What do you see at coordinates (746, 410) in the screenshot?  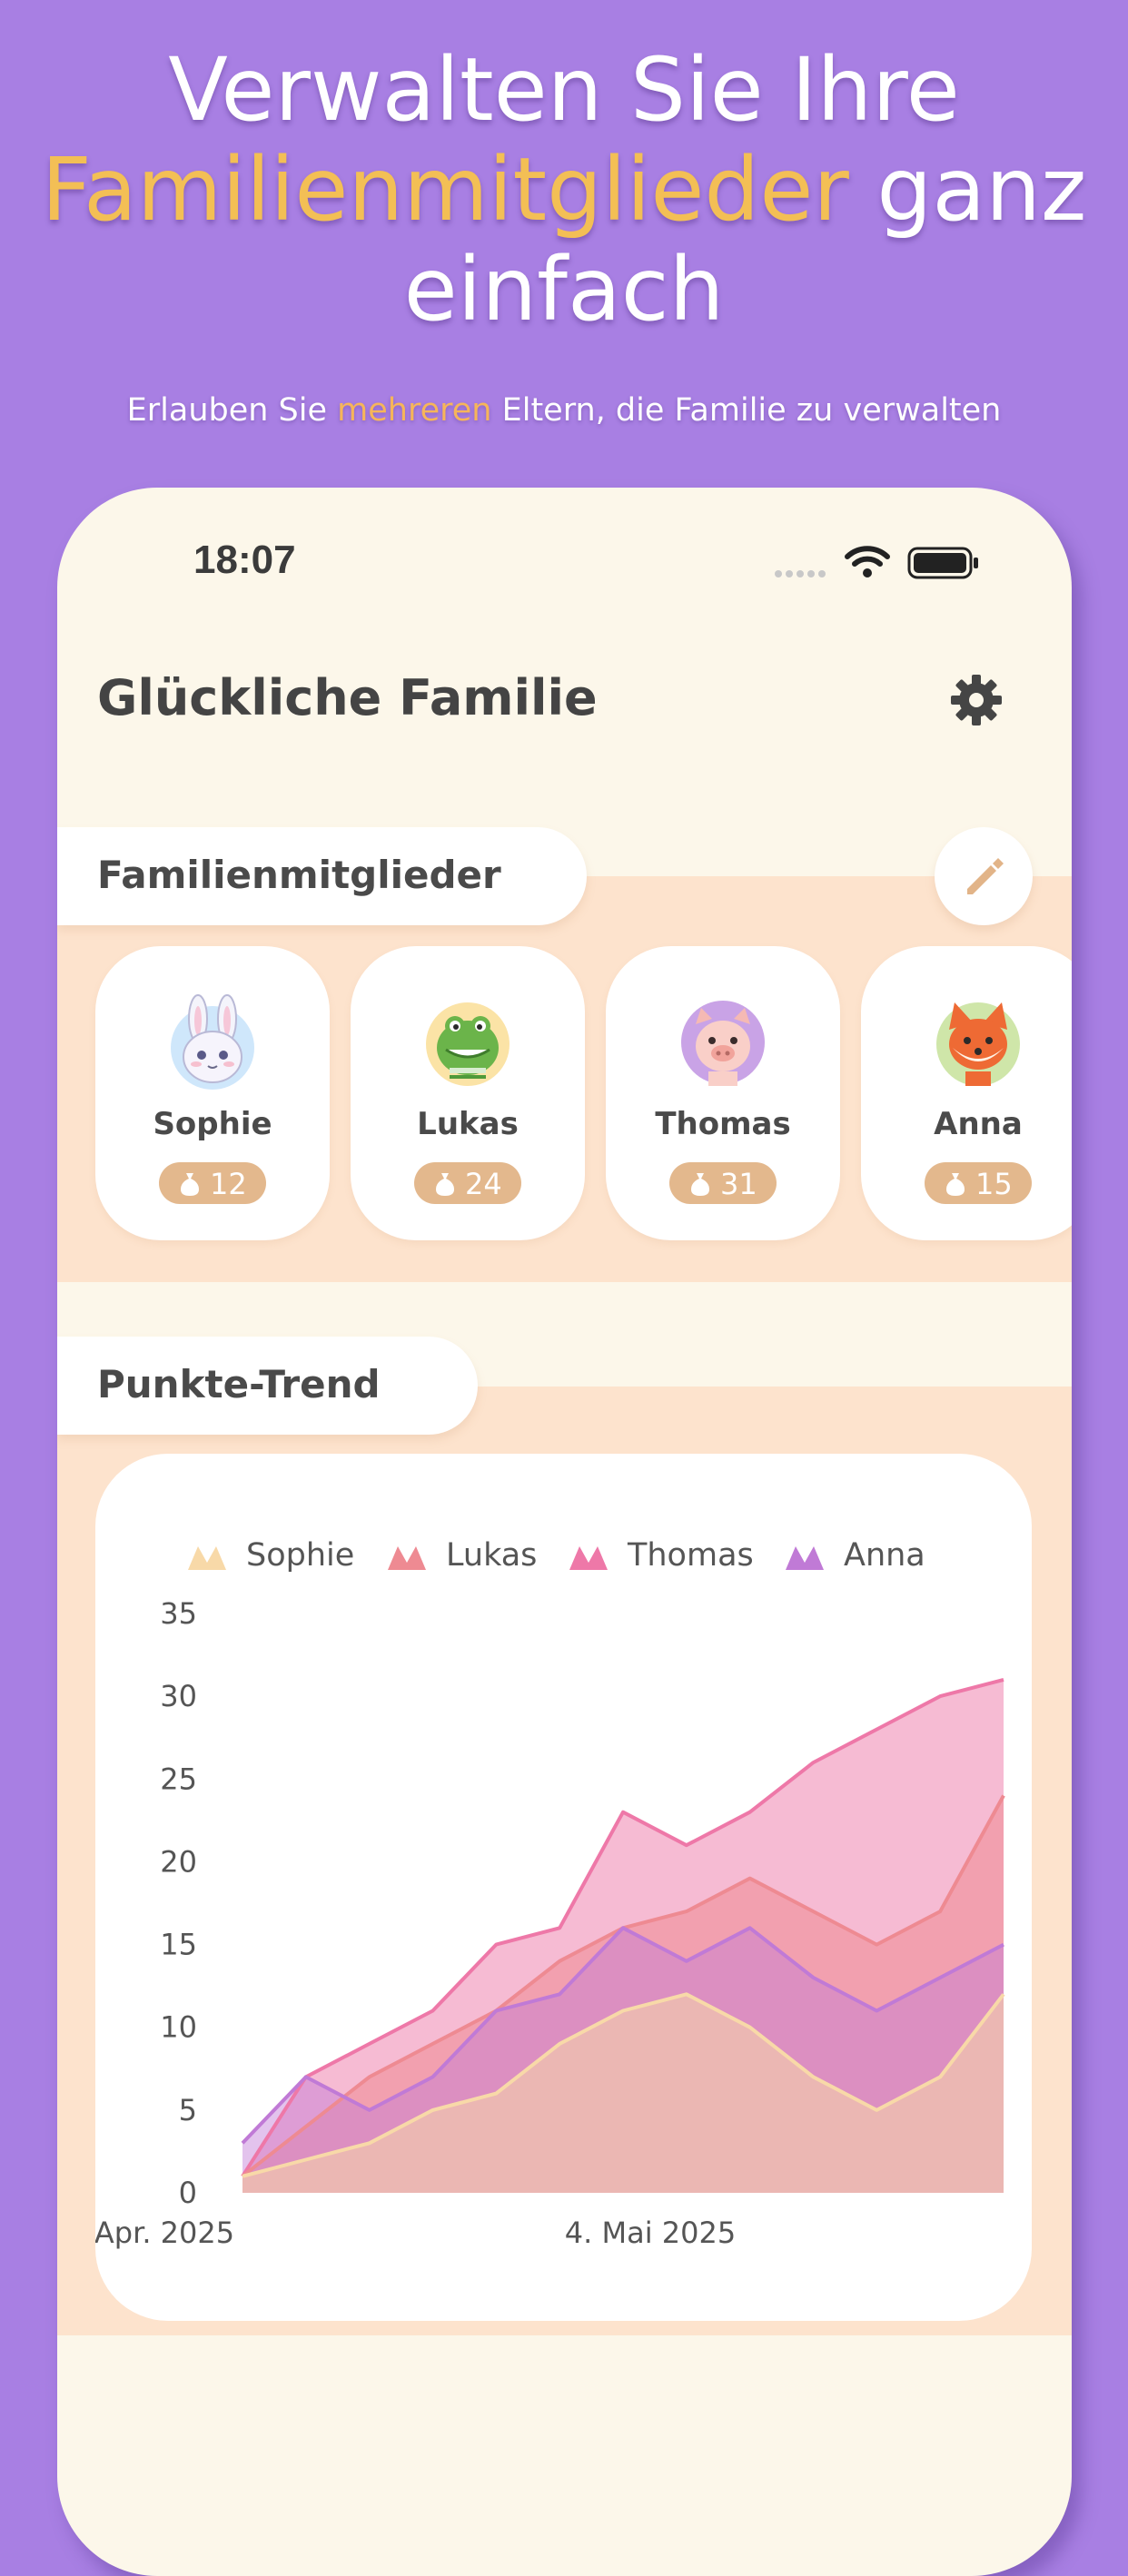 I see `subline-post: Eltern, die Familie zu verwalten` at bounding box center [746, 410].